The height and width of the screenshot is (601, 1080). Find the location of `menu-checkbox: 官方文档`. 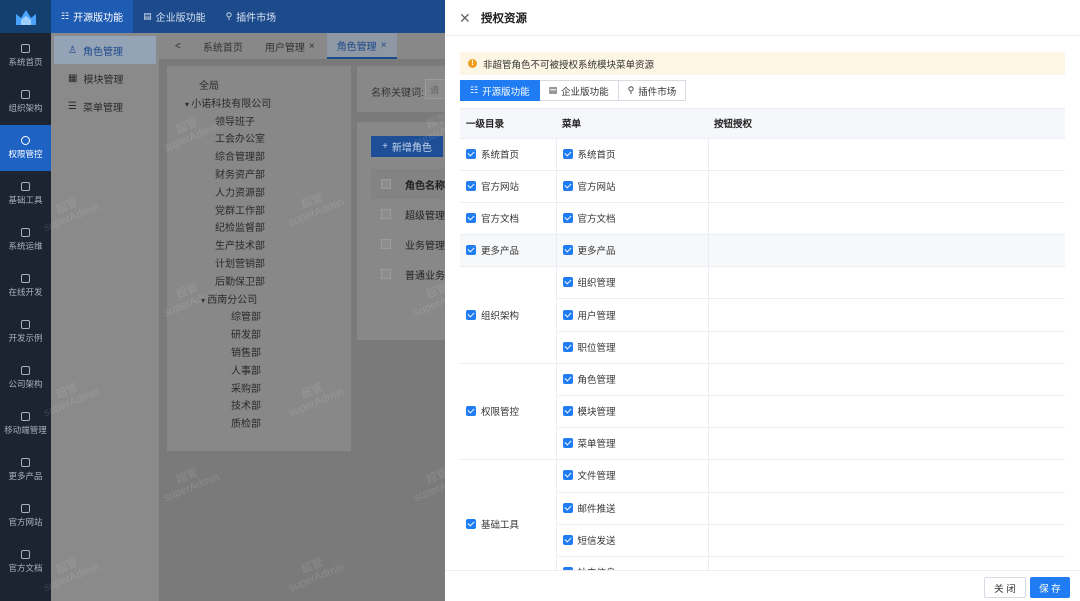

menu-checkbox: 官方文档 is located at coordinates (589, 218).